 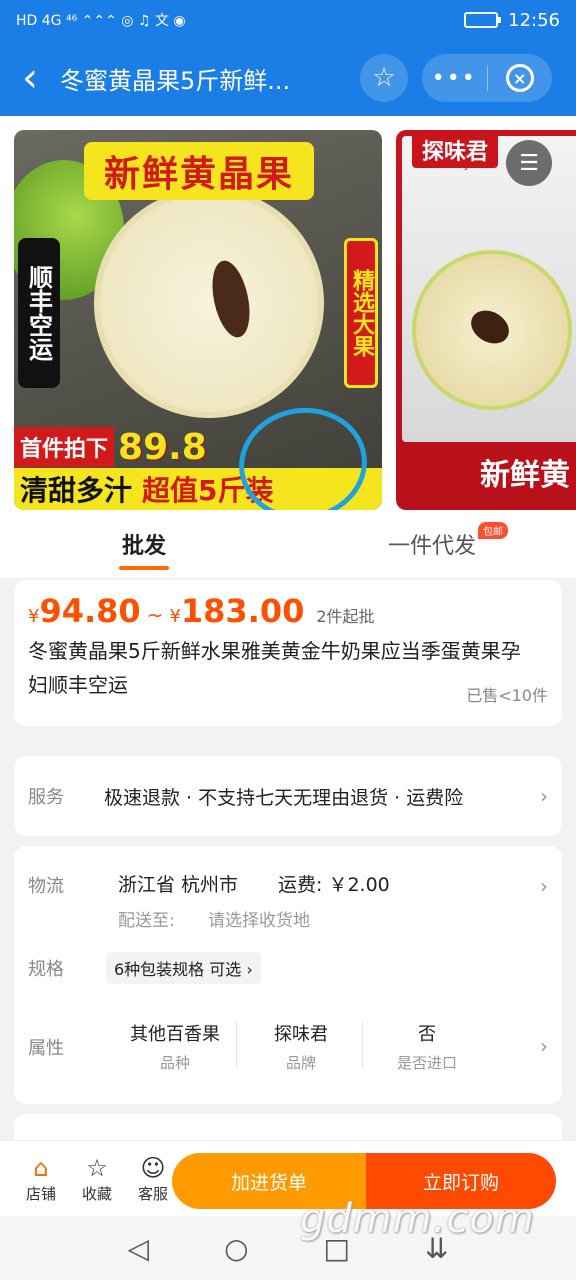 What do you see at coordinates (46, 1048) in the screenshot?
I see `attributes-label: 属性` at bounding box center [46, 1048].